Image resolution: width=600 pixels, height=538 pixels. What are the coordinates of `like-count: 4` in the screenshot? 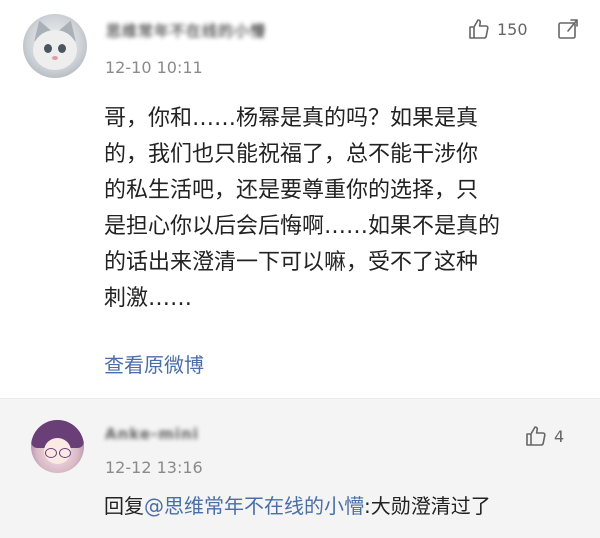 It's located at (559, 436).